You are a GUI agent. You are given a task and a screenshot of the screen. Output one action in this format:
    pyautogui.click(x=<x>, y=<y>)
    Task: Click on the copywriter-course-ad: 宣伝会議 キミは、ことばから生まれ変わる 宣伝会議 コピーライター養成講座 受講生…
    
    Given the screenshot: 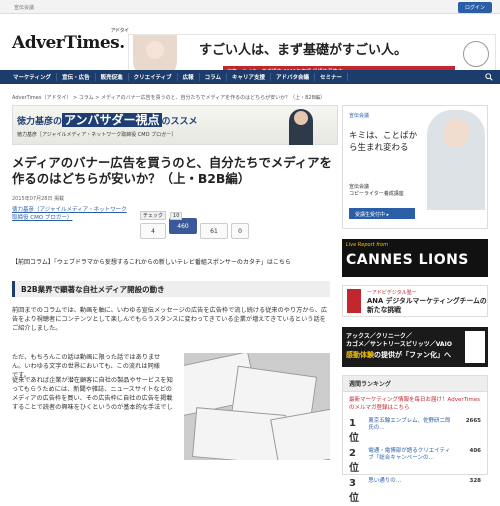 What is the action you would take?
    pyautogui.click(x=415, y=167)
    